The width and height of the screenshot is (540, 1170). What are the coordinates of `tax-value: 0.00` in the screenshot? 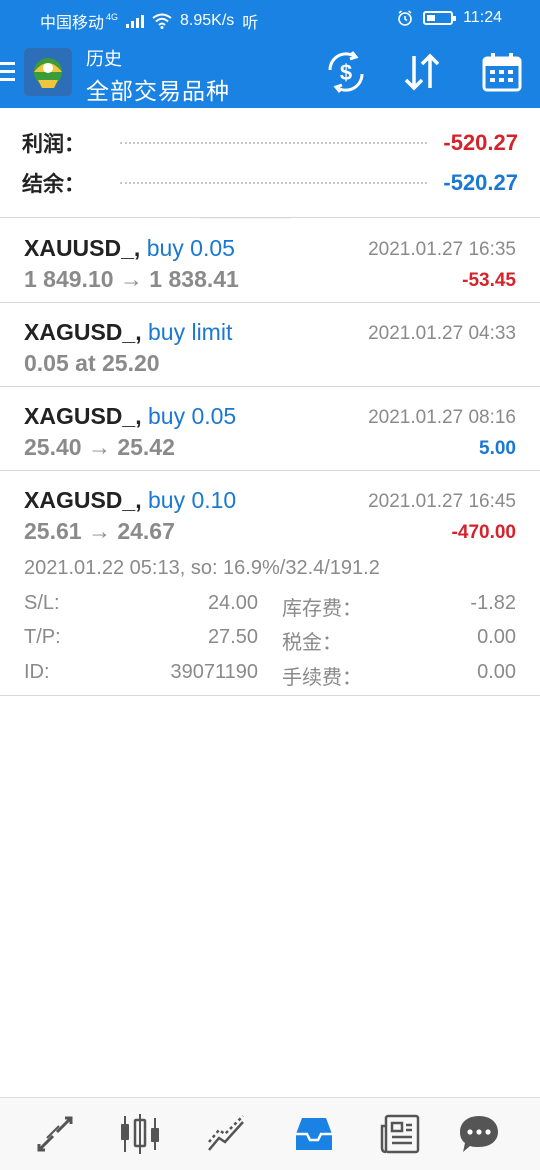 It's located at (496, 637).